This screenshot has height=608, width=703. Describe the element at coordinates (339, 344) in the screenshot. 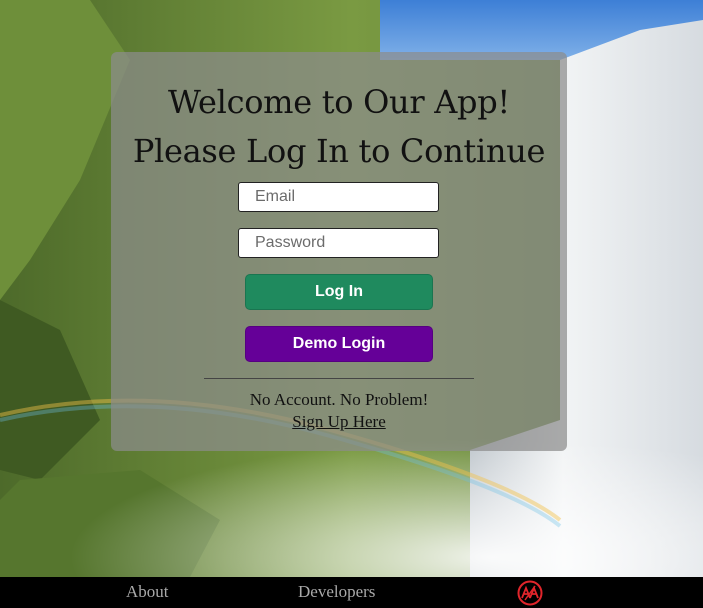

I see `demo-login-button: Demo Login` at that location.